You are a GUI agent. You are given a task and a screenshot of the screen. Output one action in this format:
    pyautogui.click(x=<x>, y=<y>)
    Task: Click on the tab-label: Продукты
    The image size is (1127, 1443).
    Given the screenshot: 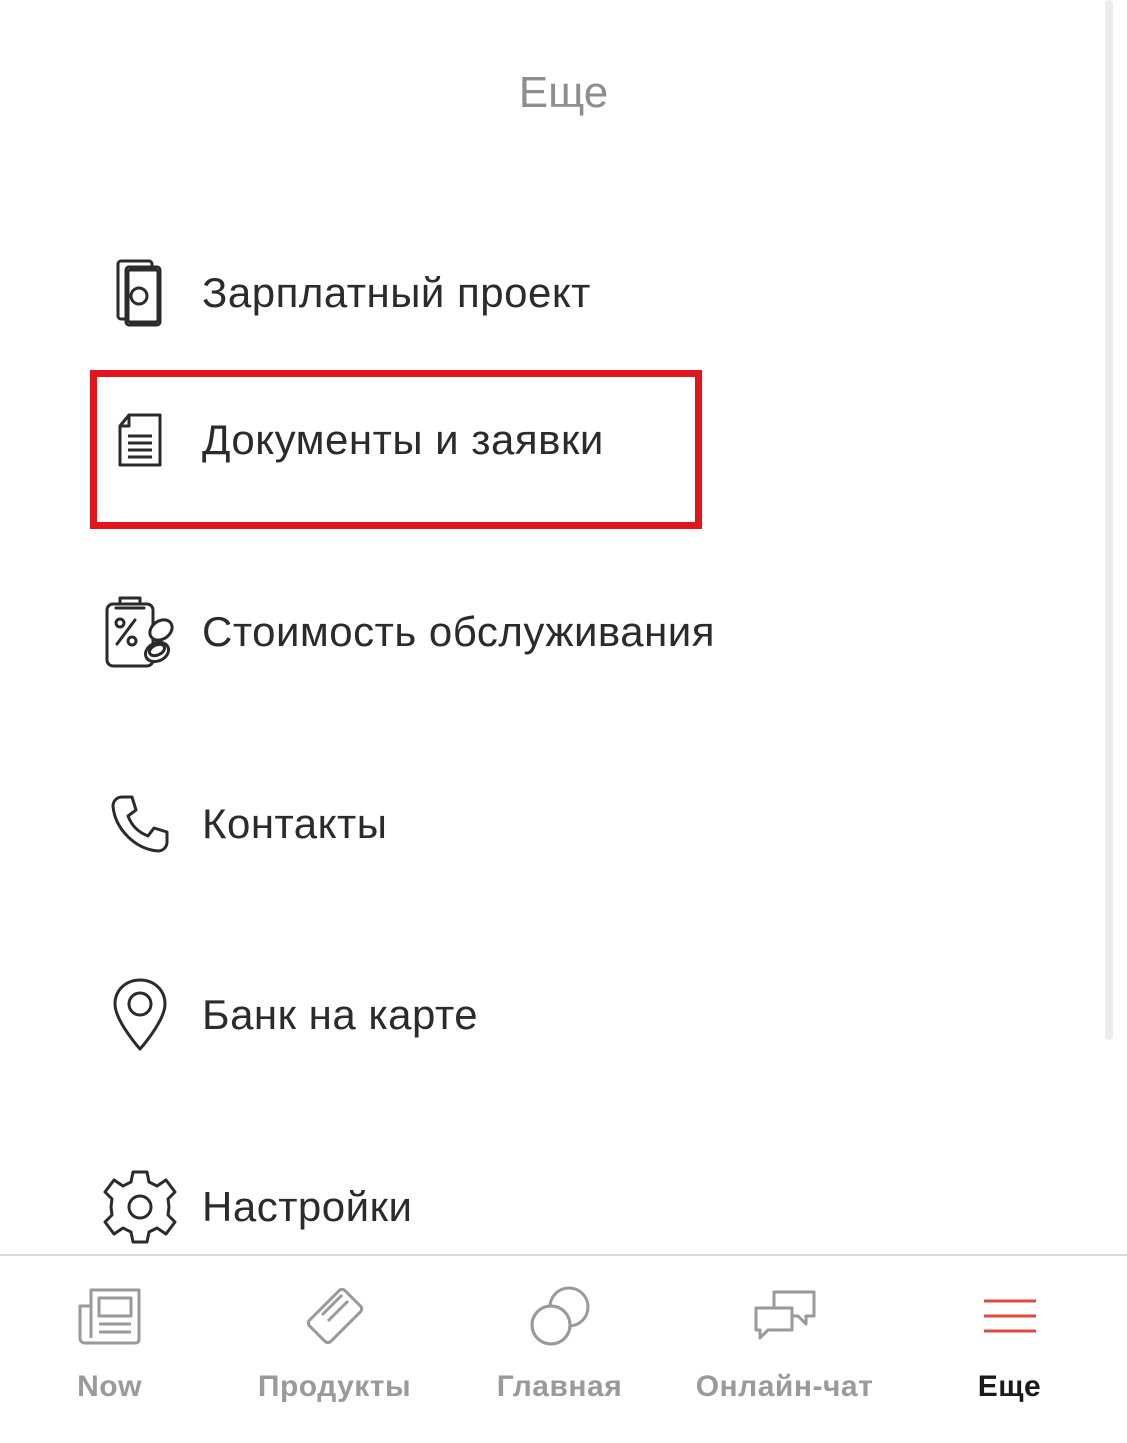 What is the action you would take?
    pyautogui.click(x=334, y=1386)
    